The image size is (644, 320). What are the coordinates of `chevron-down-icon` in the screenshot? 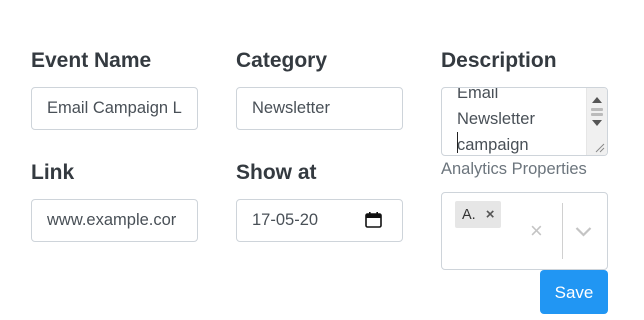 It's located at (583, 231).